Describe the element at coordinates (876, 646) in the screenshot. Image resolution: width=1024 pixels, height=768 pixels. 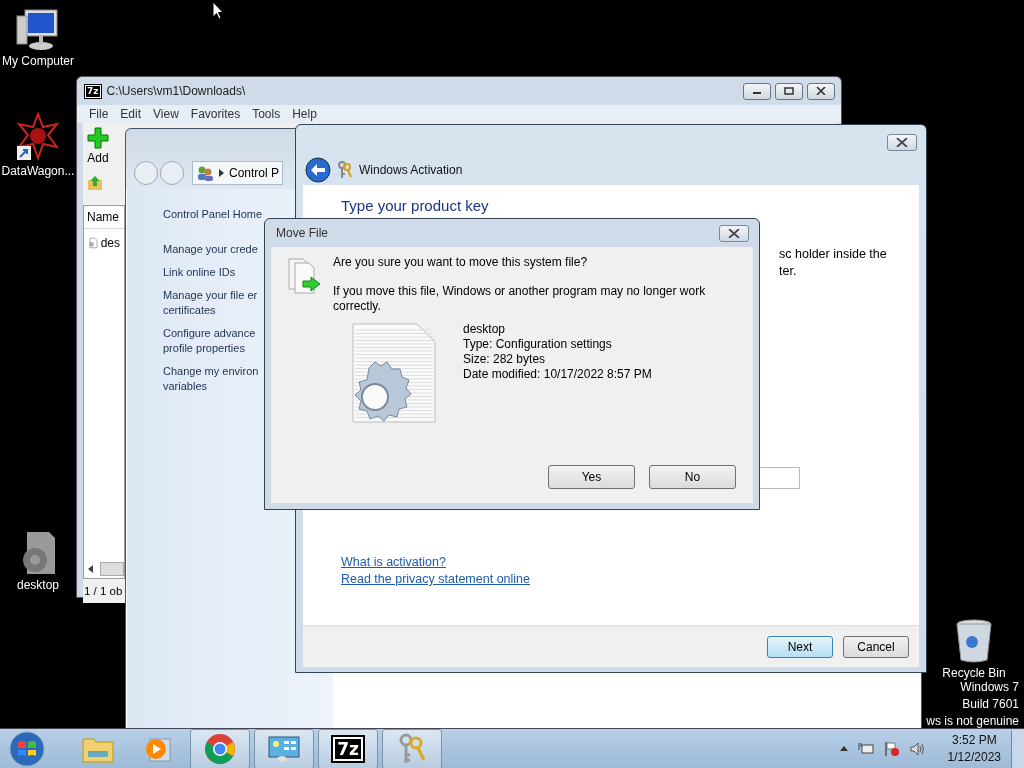
I see `dialog-button: Cancel` at that location.